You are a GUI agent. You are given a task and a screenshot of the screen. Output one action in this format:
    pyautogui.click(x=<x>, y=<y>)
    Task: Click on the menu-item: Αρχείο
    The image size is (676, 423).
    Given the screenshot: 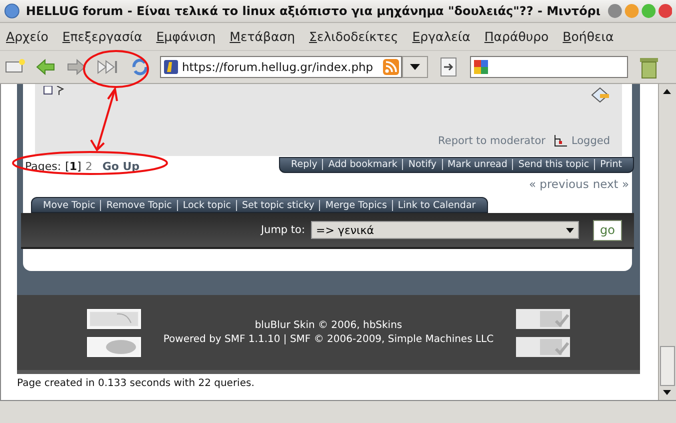 What is the action you would take?
    pyautogui.click(x=27, y=36)
    